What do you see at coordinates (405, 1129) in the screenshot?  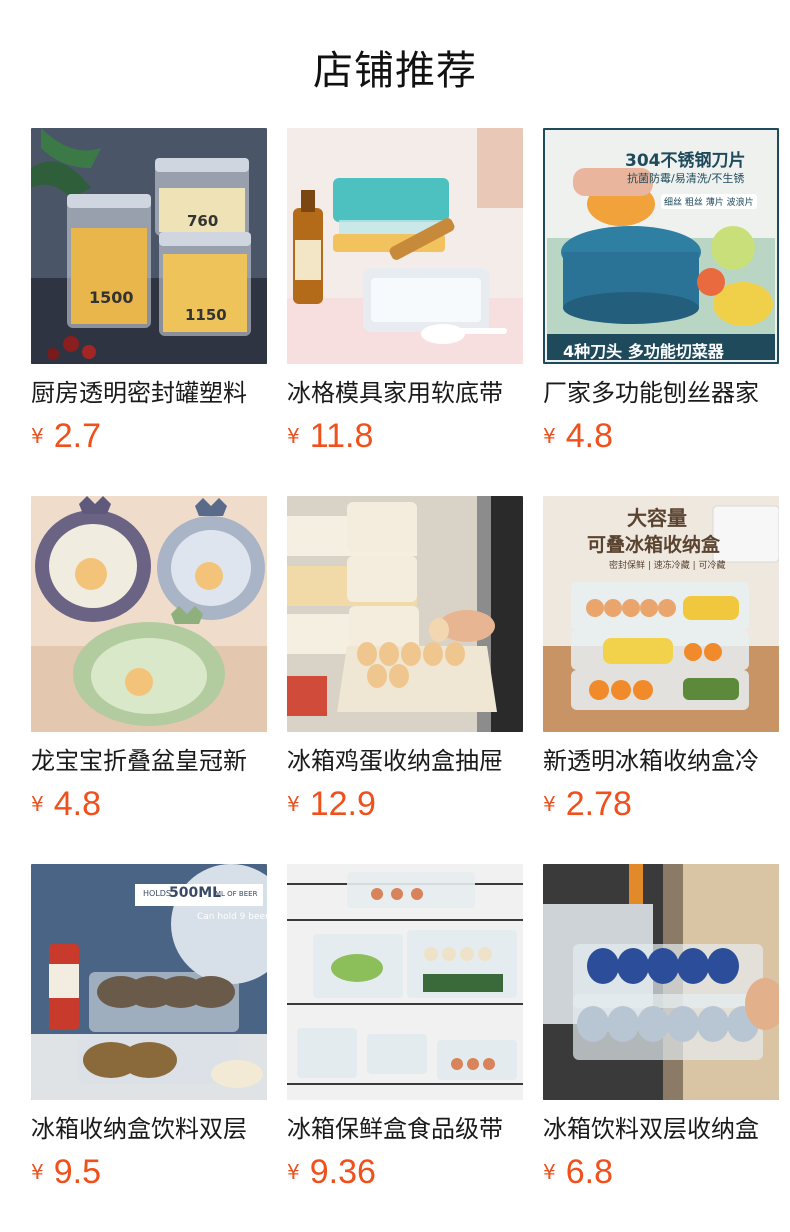 I see `product-name: 冰箱保鲜盒食品级带` at bounding box center [405, 1129].